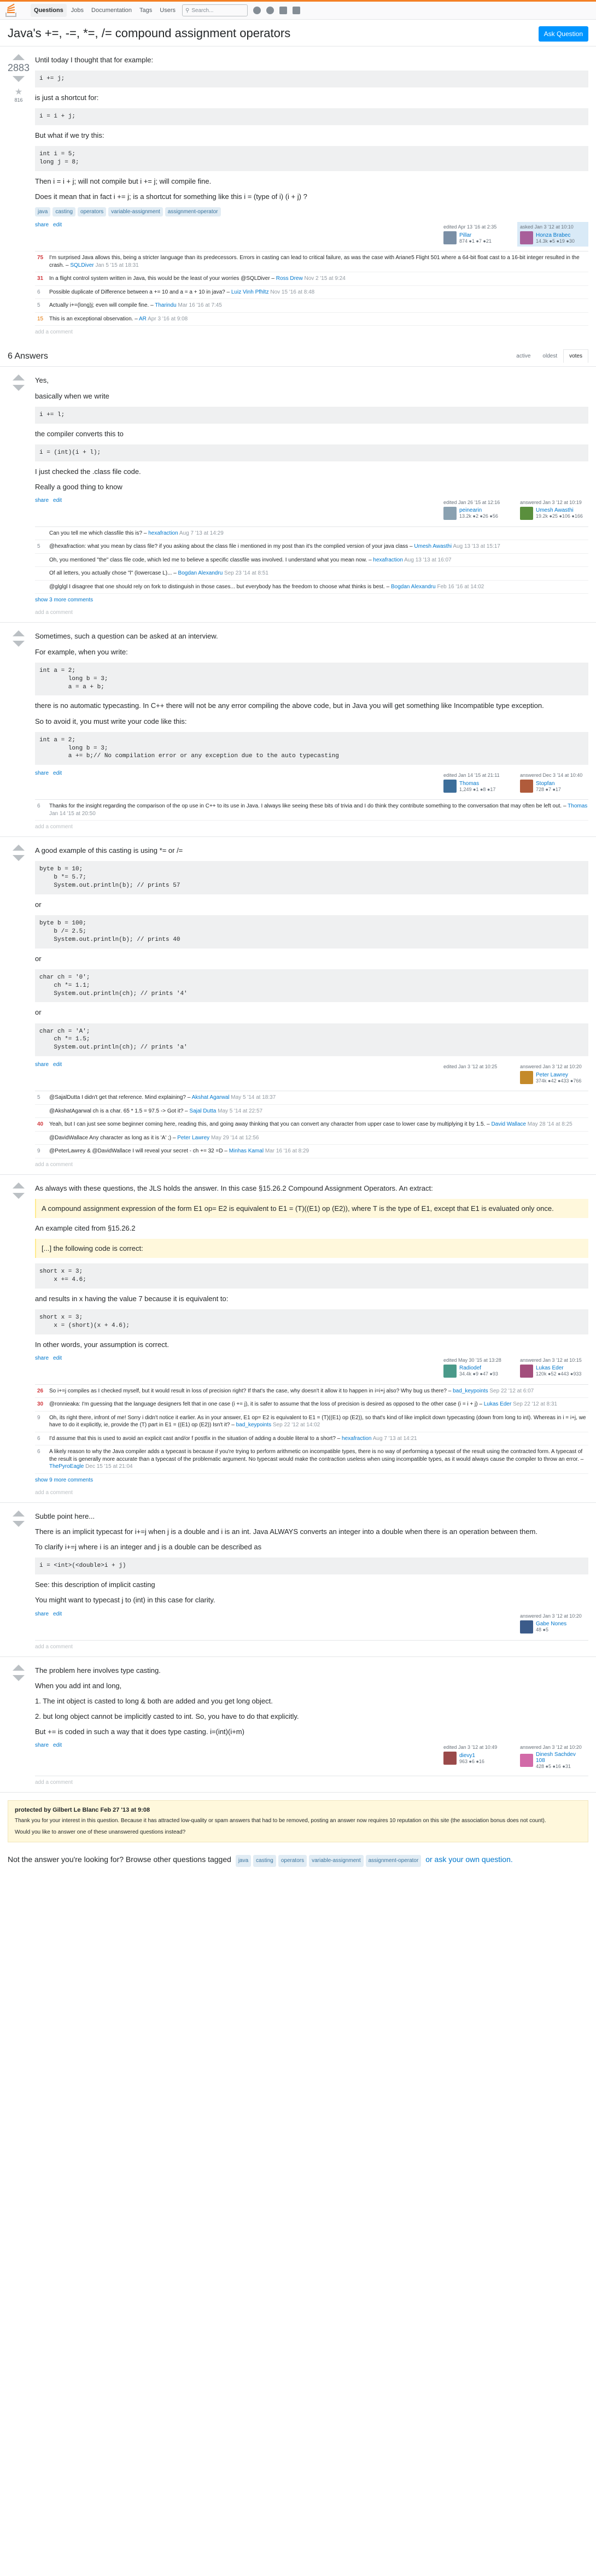 Image resolution: width=596 pixels, height=2576 pixels. What do you see at coordinates (551, 1624) in the screenshot?
I see `user-name-link: Gabe Nones` at bounding box center [551, 1624].